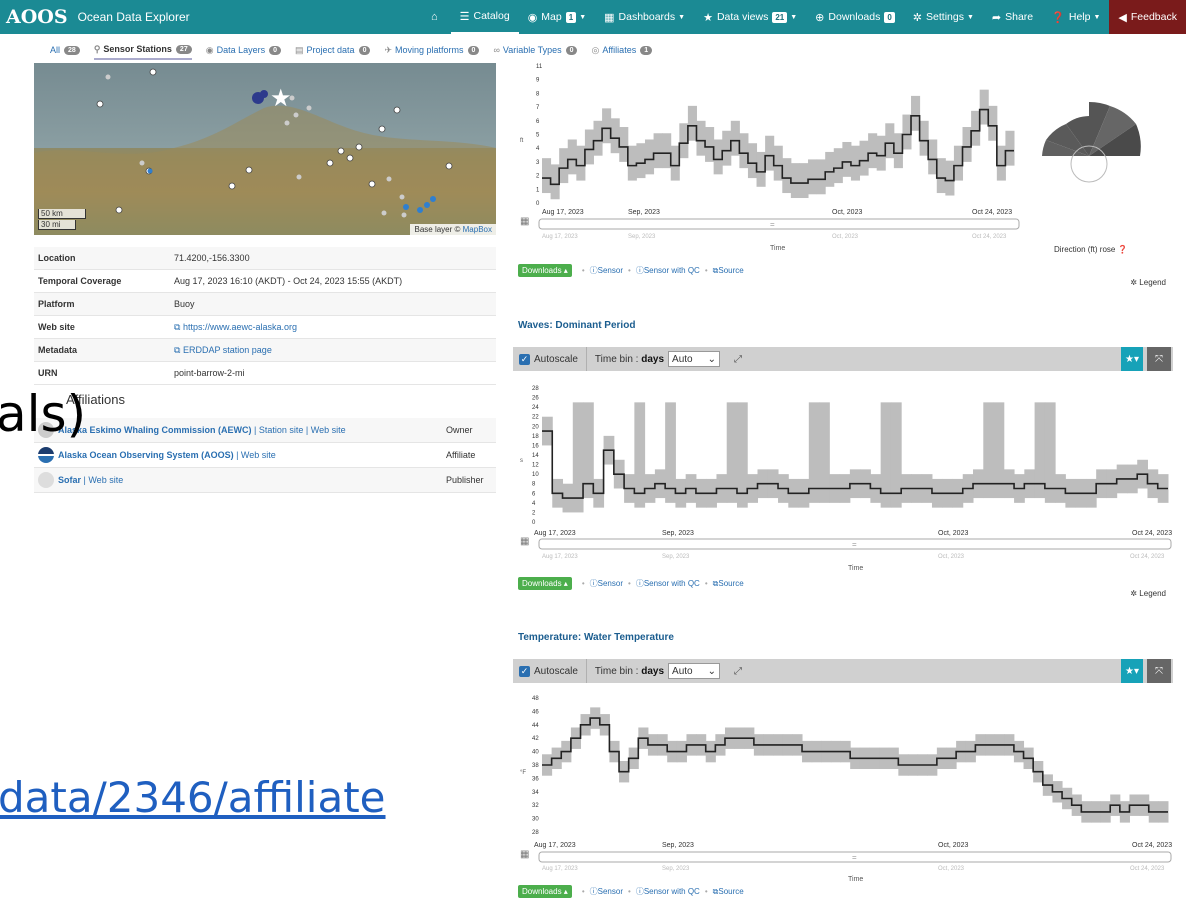 This screenshot has height=900, width=1186. Describe the element at coordinates (484, 17) in the screenshot. I see `nav-catalog: ☰ Catalog` at that location.